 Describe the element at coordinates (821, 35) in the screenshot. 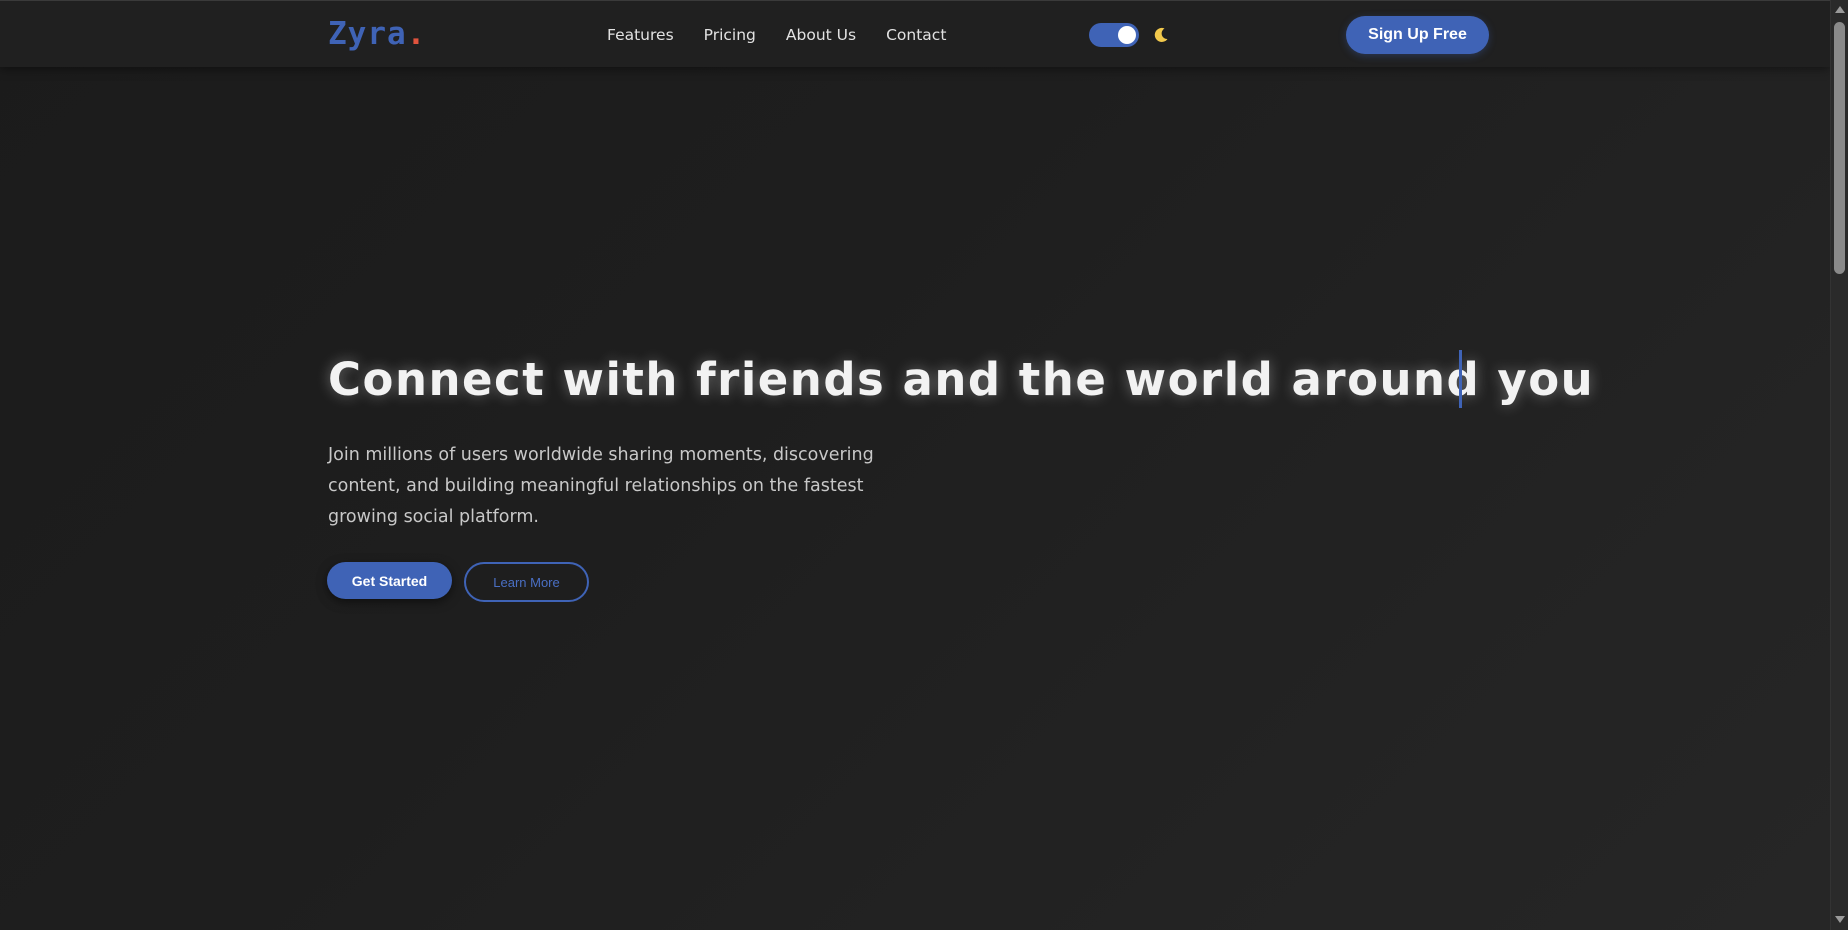

I see `nav-link-about-us: About Us` at that location.